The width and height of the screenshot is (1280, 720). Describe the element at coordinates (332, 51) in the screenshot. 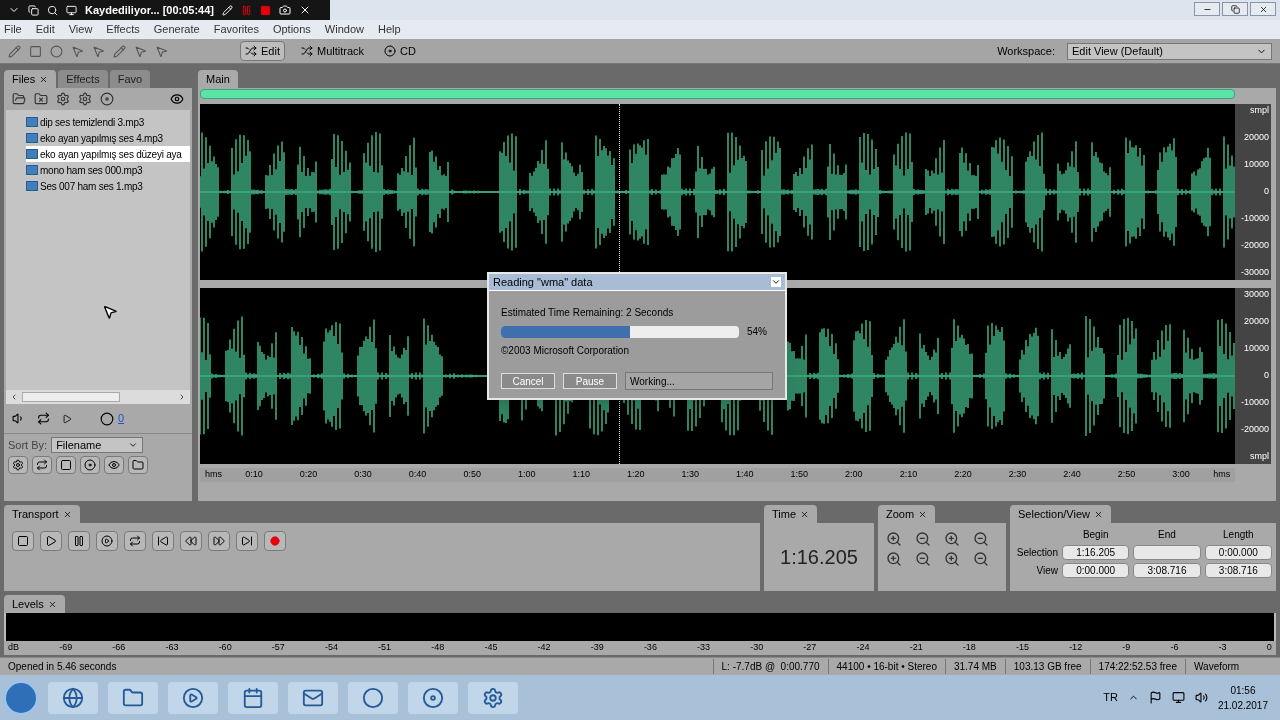

I see `mode-button: Multitrack` at that location.